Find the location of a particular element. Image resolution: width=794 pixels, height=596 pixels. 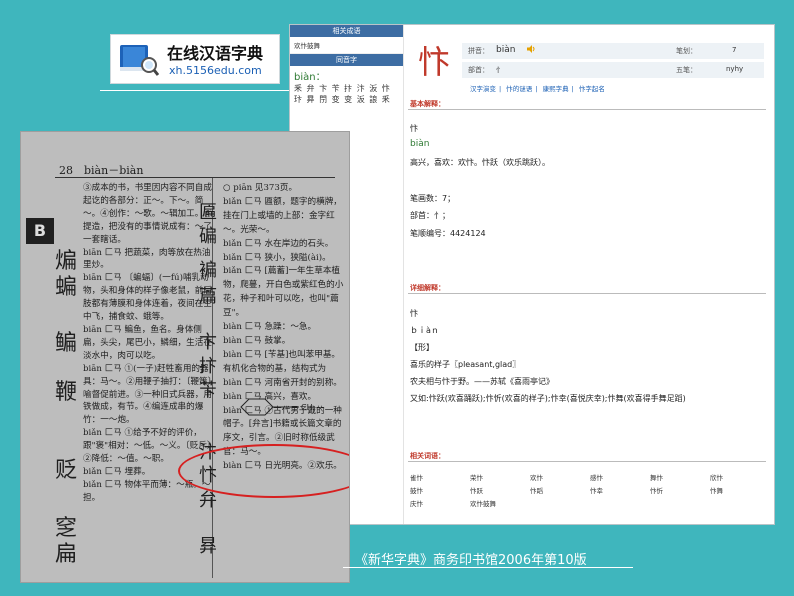

related-word: 庆忭 is located at coordinates (416, 503).